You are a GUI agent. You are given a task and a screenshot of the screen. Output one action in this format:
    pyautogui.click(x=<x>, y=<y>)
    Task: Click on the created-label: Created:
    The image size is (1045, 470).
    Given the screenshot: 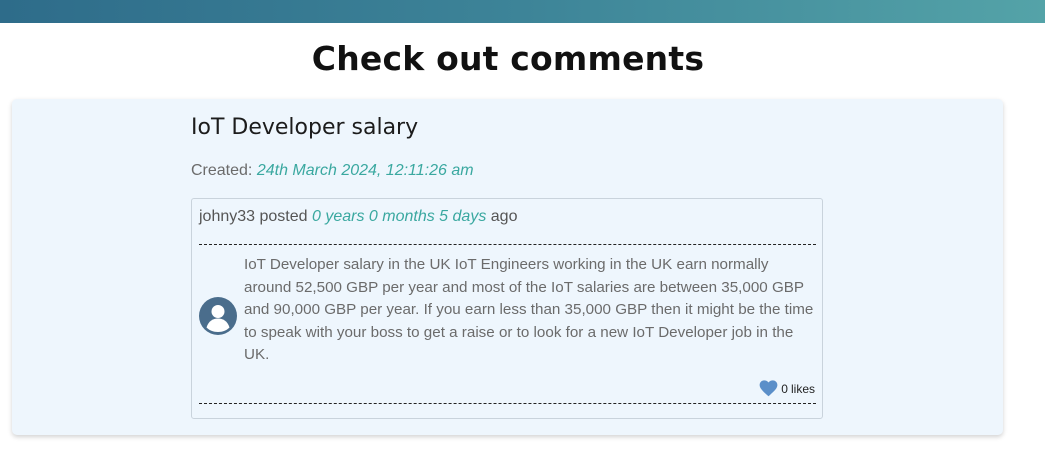 What is the action you would take?
    pyautogui.click(x=222, y=170)
    